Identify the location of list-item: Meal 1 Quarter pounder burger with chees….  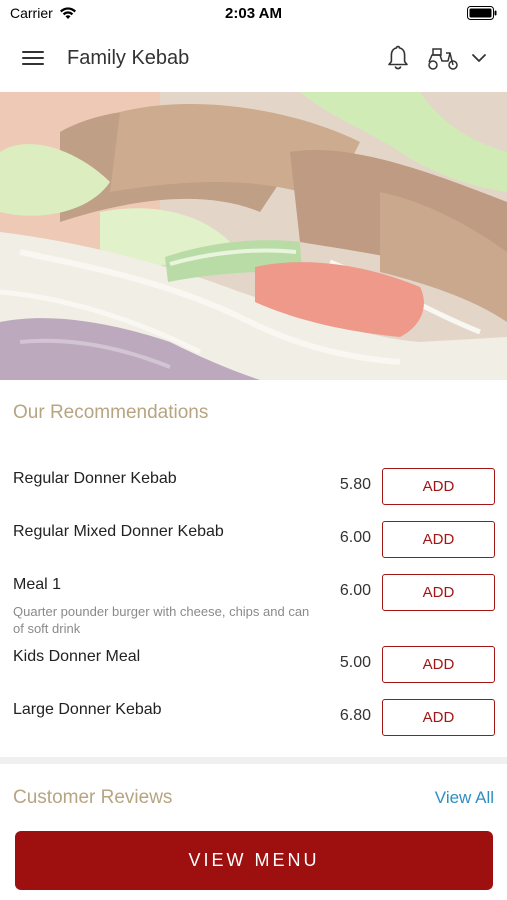
(253, 604).